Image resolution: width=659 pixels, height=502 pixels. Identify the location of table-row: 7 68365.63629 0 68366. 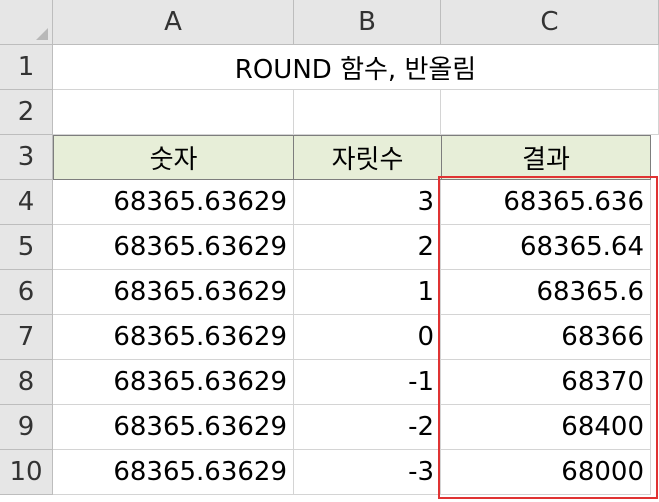
(329, 337).